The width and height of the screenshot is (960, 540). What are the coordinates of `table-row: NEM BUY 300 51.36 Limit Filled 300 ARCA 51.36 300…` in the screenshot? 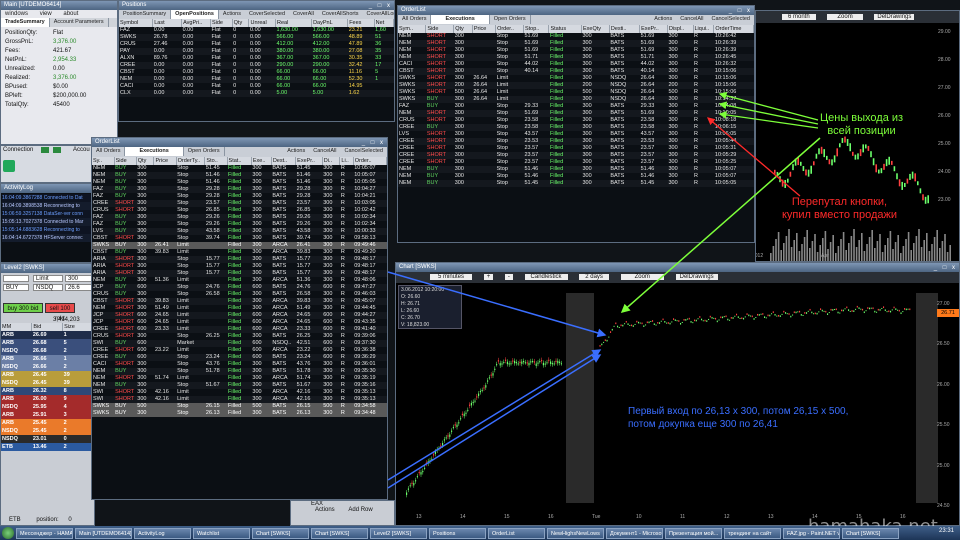 It's located at (239, 280).